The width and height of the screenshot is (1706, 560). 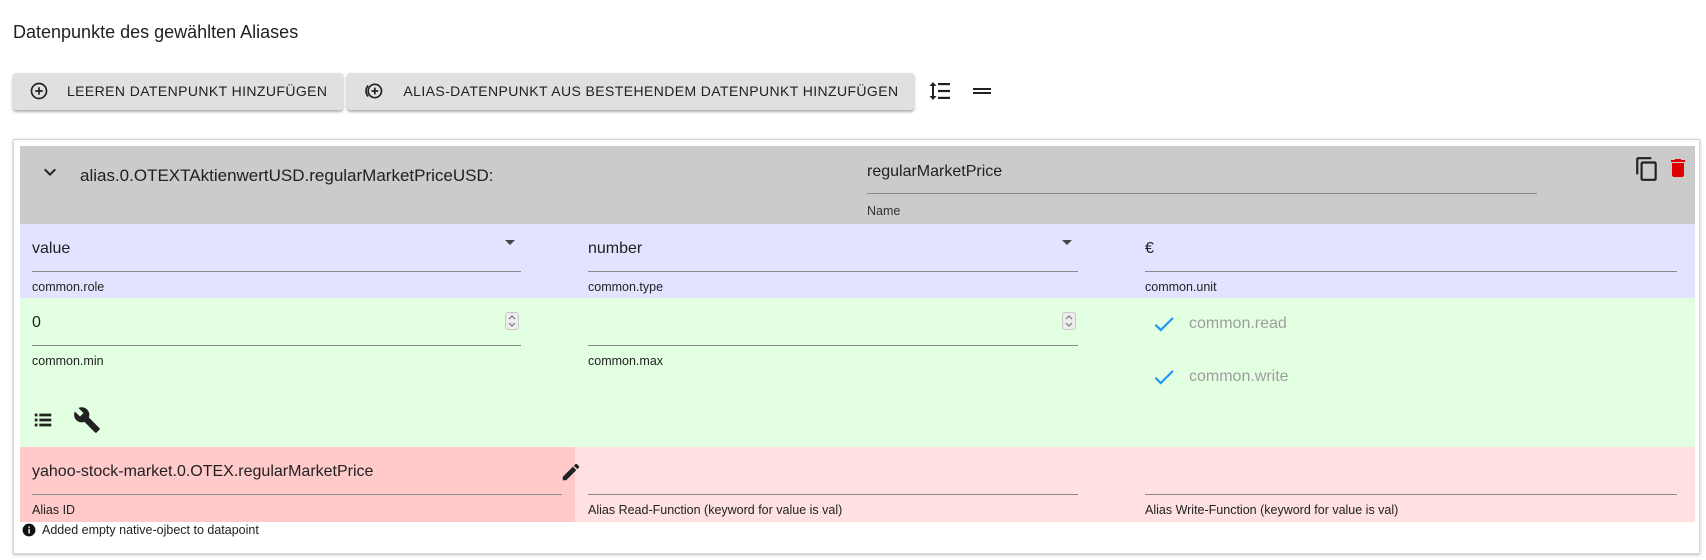 What do you see at coordinates (68, 361) in the screenshot?
I see `min-label: common.min` at bounding box center [68, 361].